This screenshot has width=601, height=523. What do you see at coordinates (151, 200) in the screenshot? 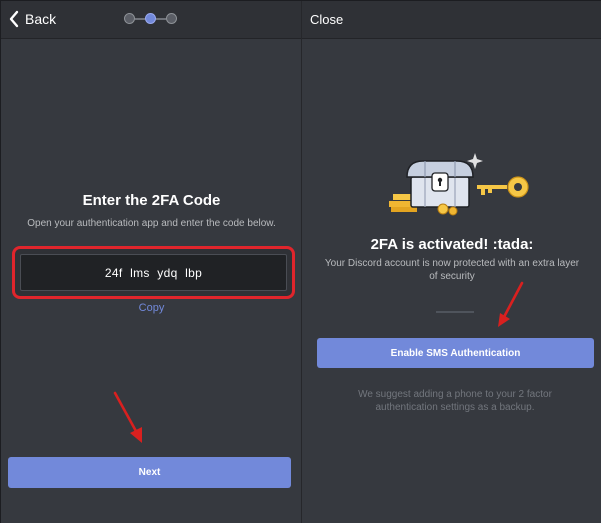
I see `enter-code-title: Enter the 2FA Code` at bounding box center [151, 200].